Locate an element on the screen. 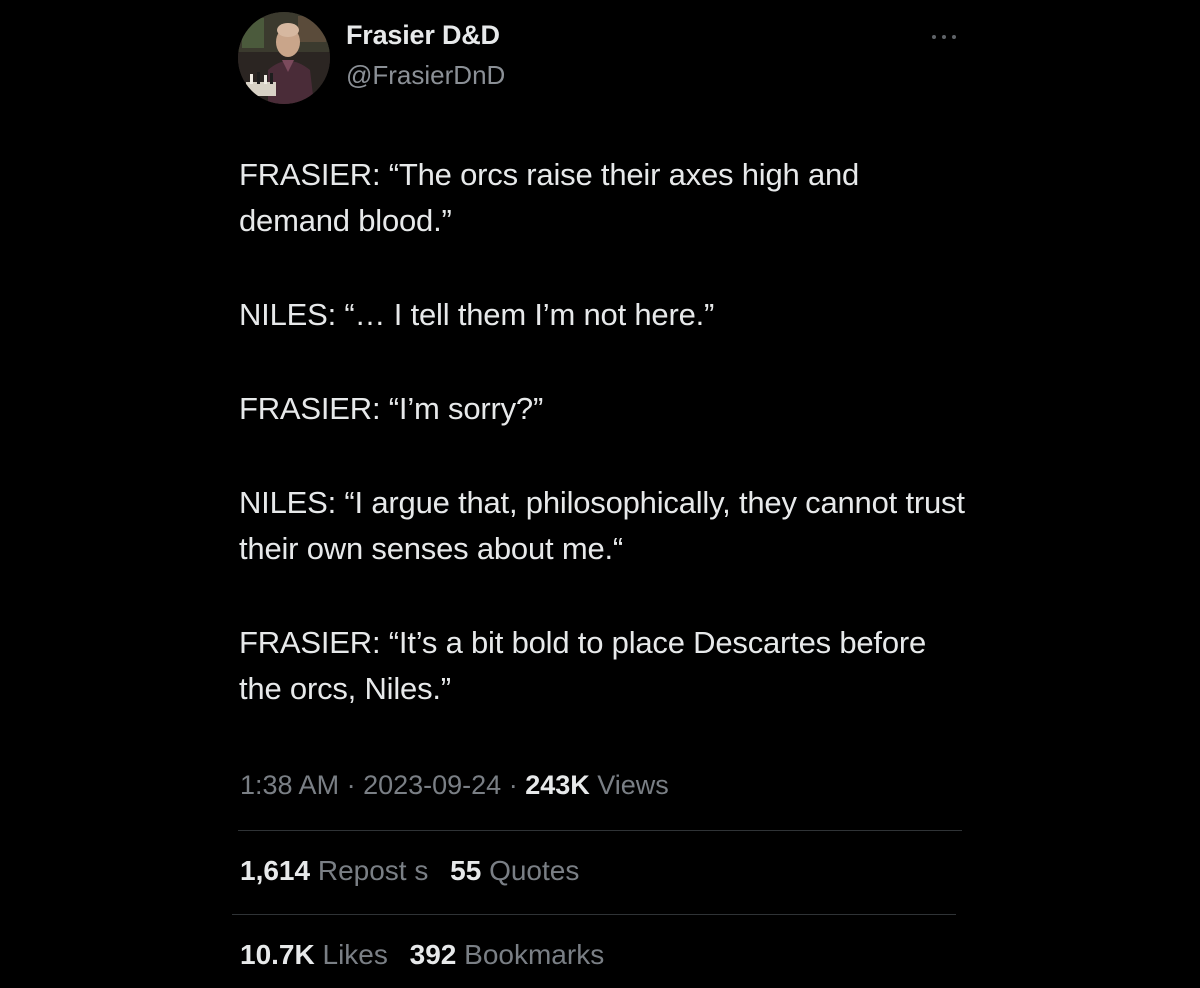  likes-count: 10.7K is located at coordinates (277, 954).